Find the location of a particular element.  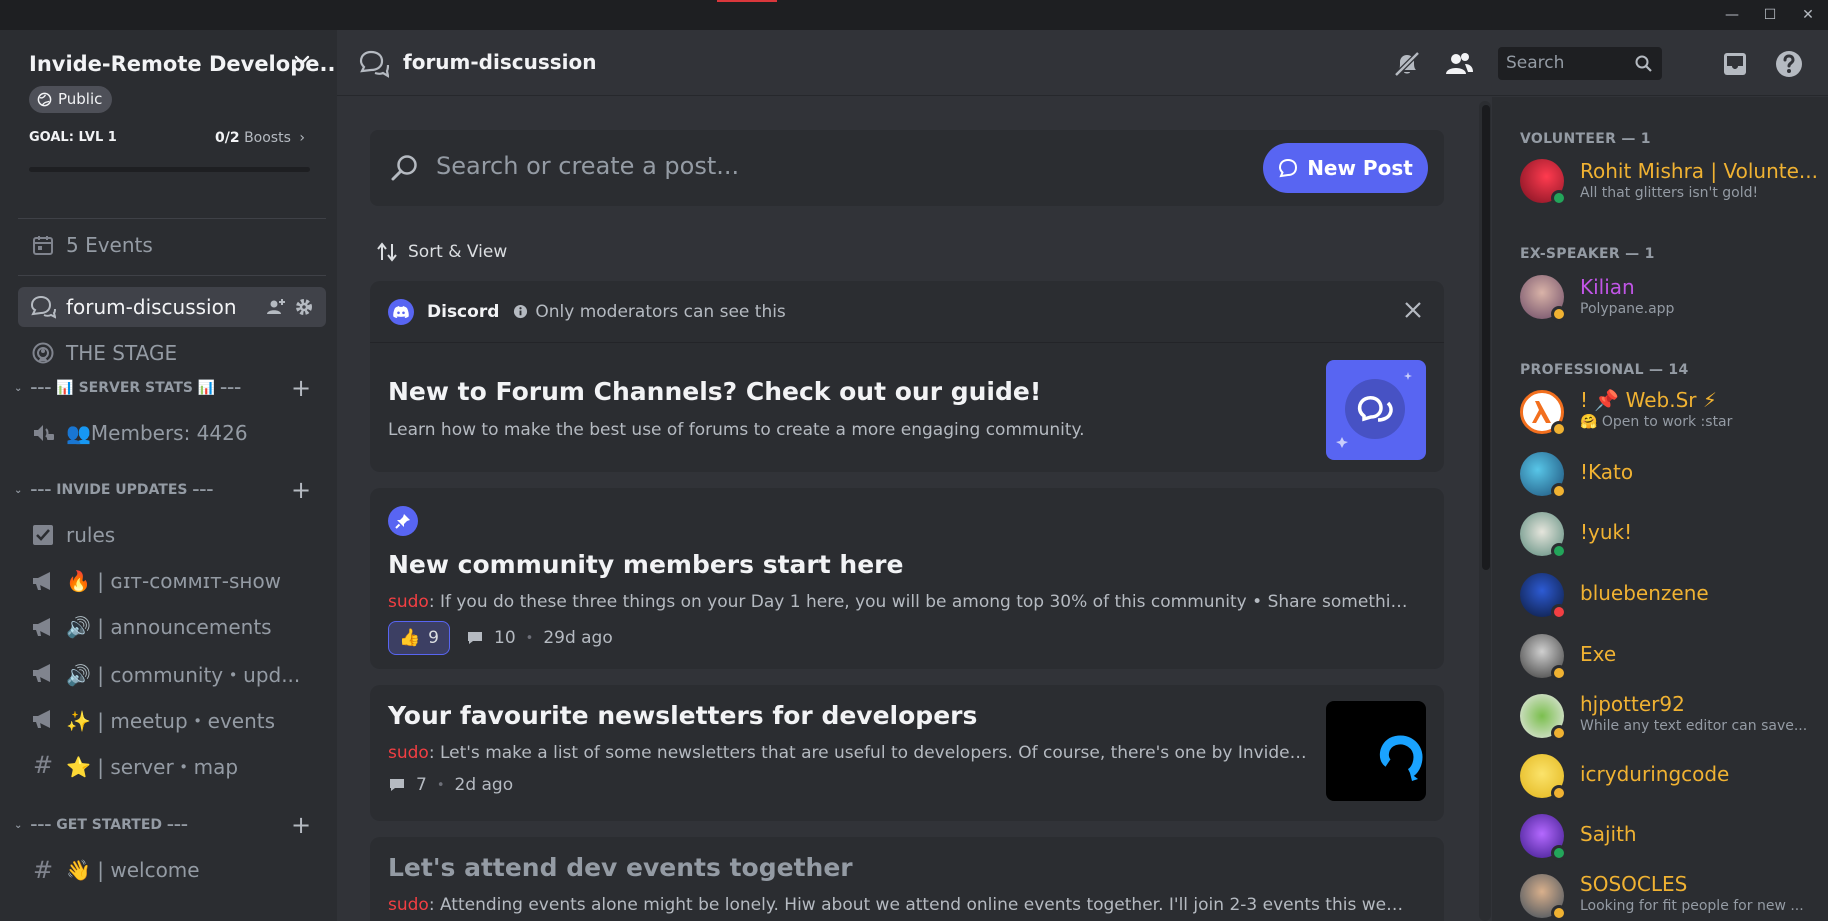

events-item: 5 Events is located at coordinates (172, 245).